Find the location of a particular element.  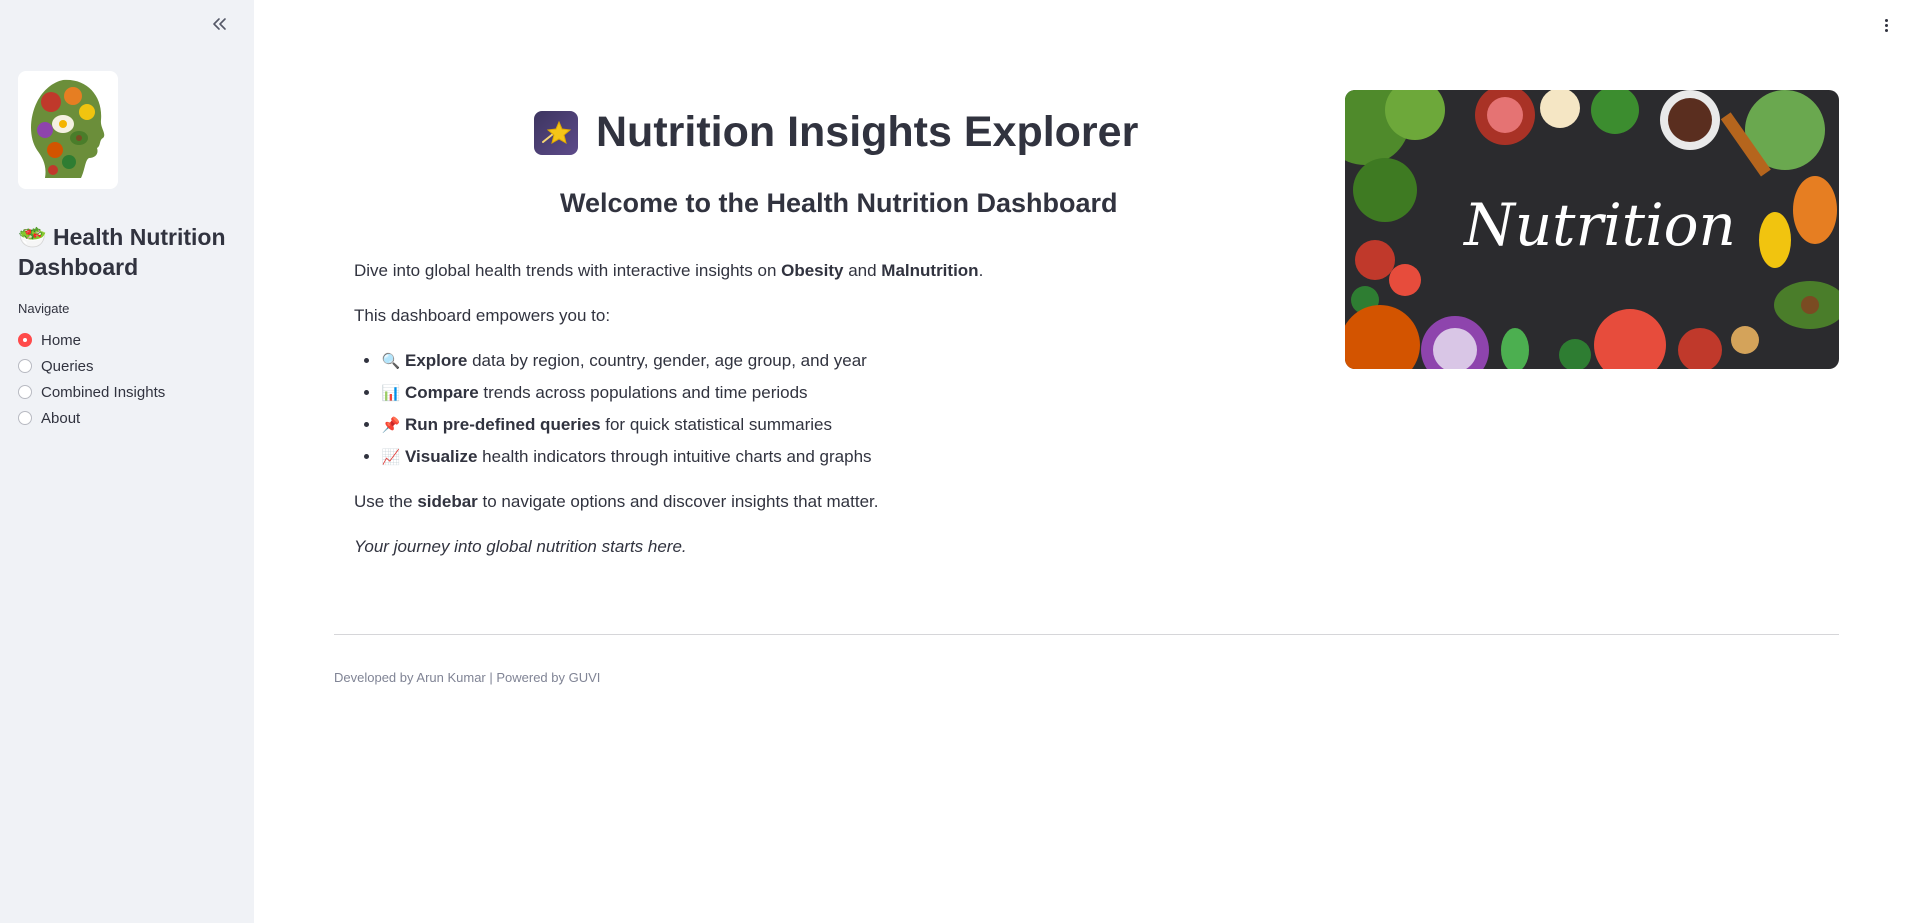

main-menu-button is located at coordinates (1886, 25).